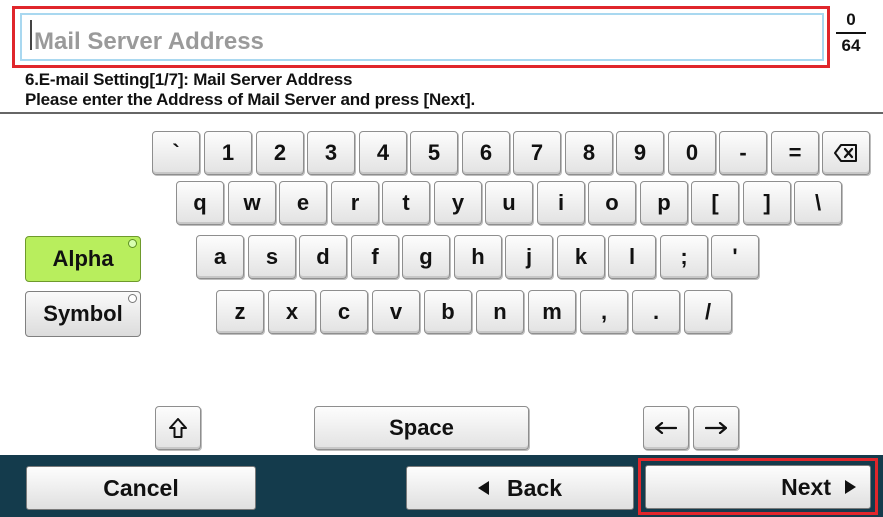 The height and width of the screenshot is (517, 883). What do you see at coordinates (303, 203) in the screenshot?
I see `key-e: e` at bounding box center [303, 203].